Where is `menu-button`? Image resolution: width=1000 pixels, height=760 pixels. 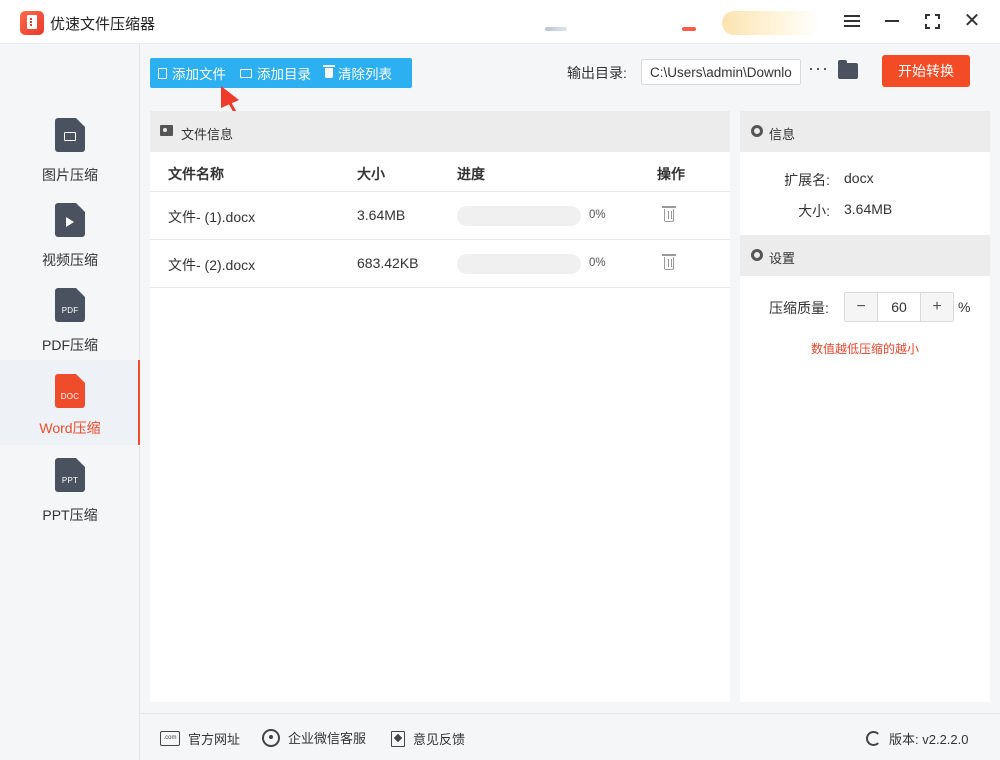 menu-button is located at coordinates (852, 21).